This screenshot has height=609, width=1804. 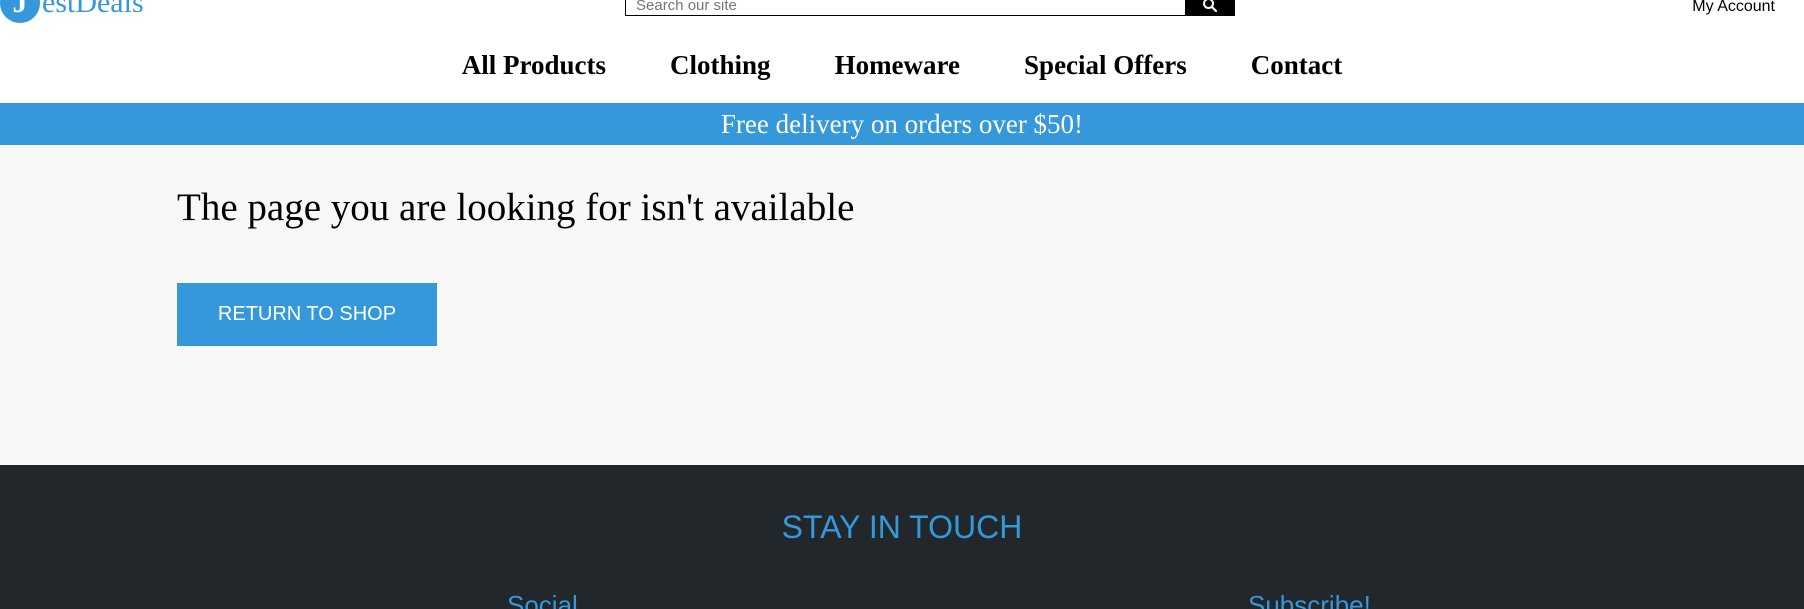 I want to click on return-to-shop-button: RETURN TO SHOP, so click(x=307, y=314).